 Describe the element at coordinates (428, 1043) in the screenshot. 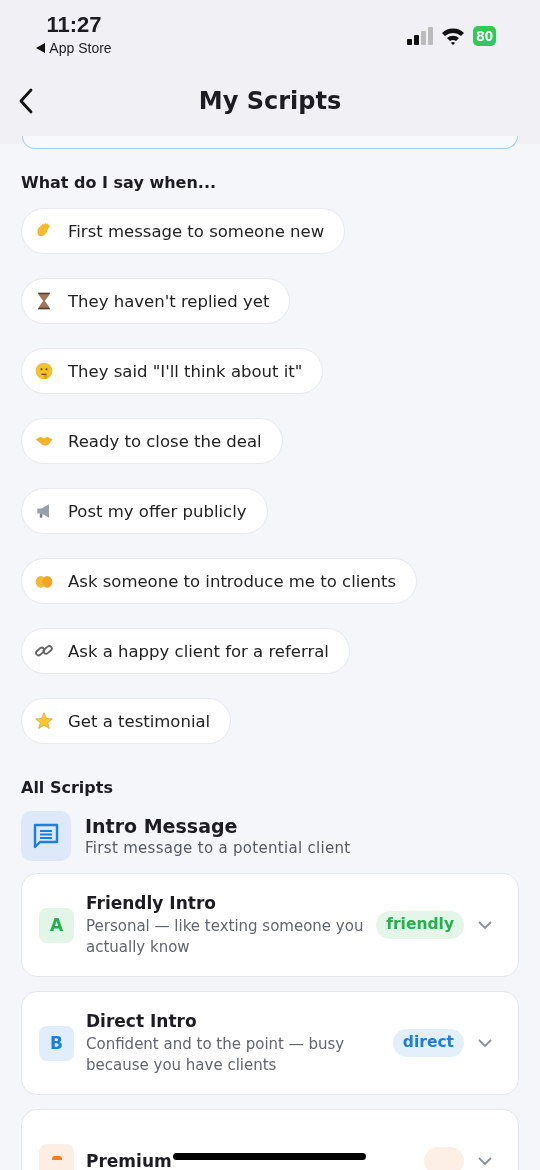

I see `tone-tag: direct` at that location.